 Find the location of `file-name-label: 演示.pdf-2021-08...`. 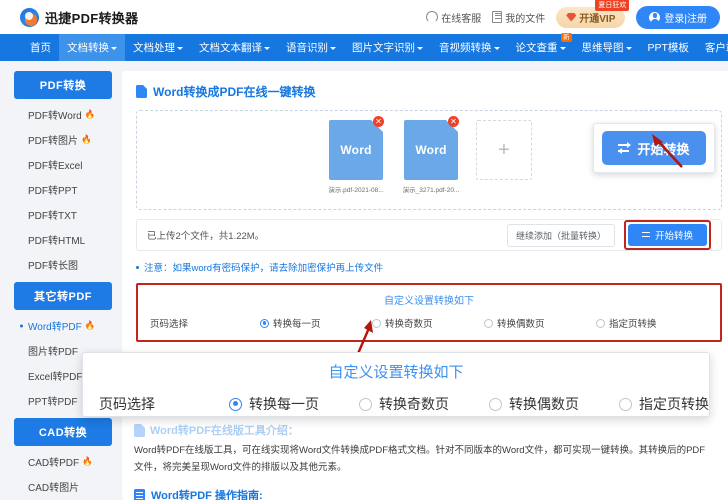

file-name-label: 演示.pdf-2021-08... is located at coordinates (356, 190).